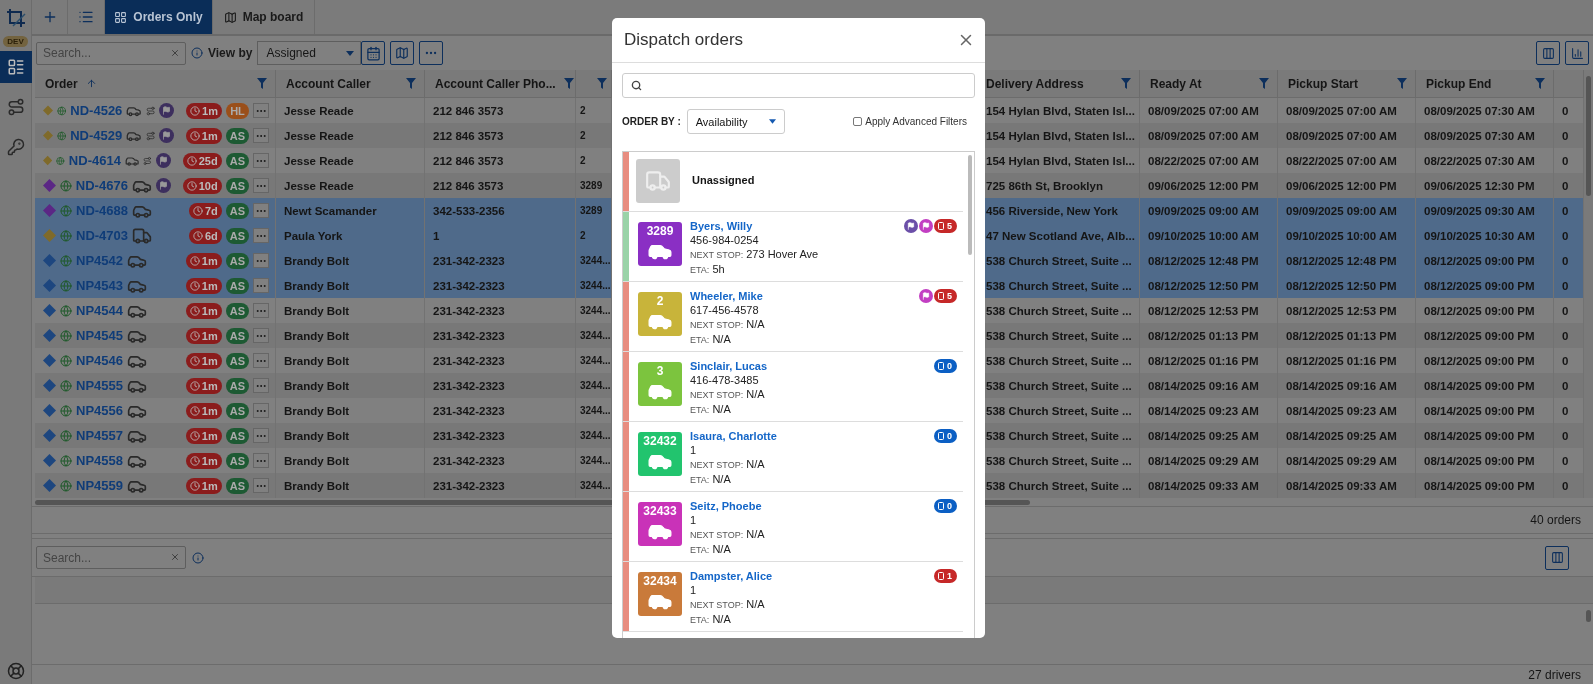  Describe the element at coordinates (1479, 185) in the screenshot. I see `table-cell: 09/06/2025 12:30 PM` at that location.